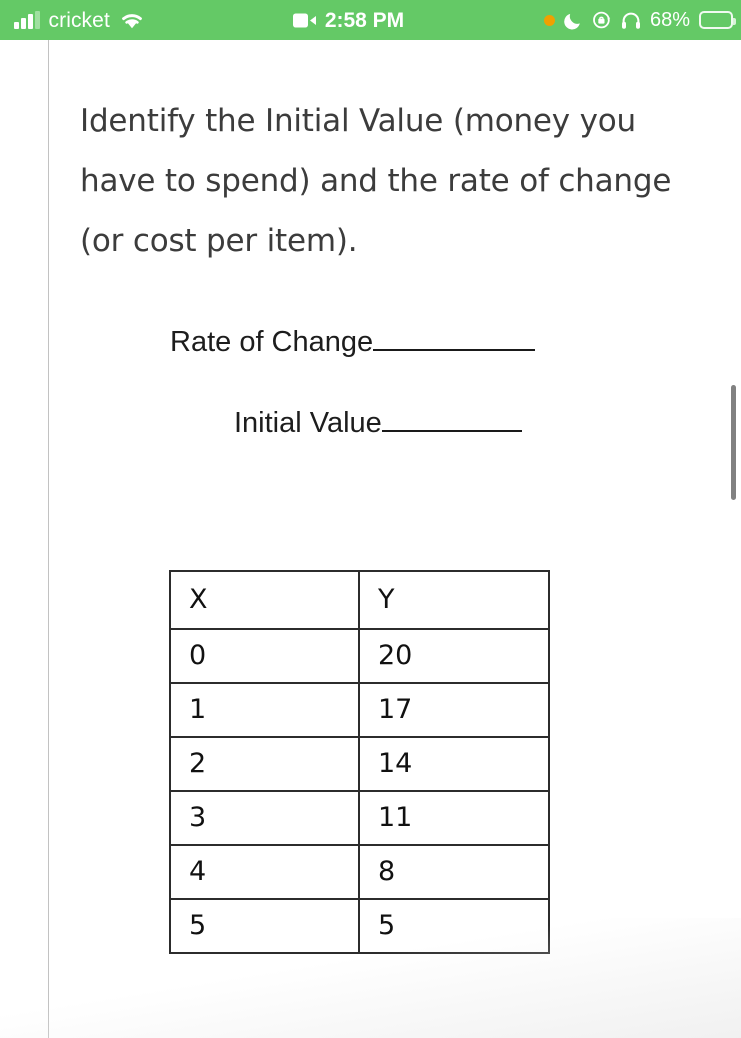  Describe the element at coordinates (669, 20) in the screenshot. I see `battery-percent-label: 68%` at that location.